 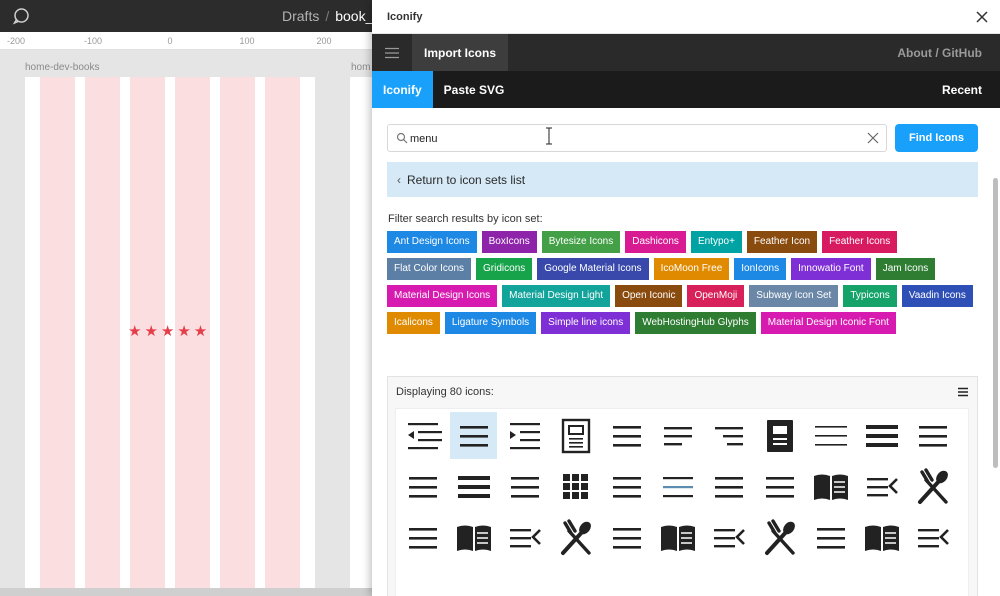 What do you see at coordinates (361, 336) in the screenshot?
I see `frame-second` at bounding box center [361, 336].